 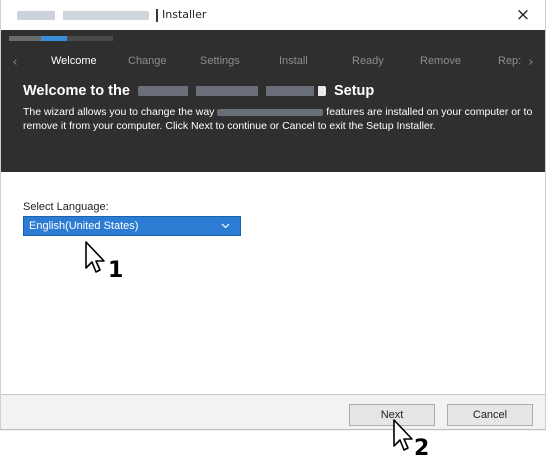 What do you see at coordinates (119, 112) in the screenshot?
I see `description-part-1: The wizard allows you to change the way` at bounding box center [119, 112].